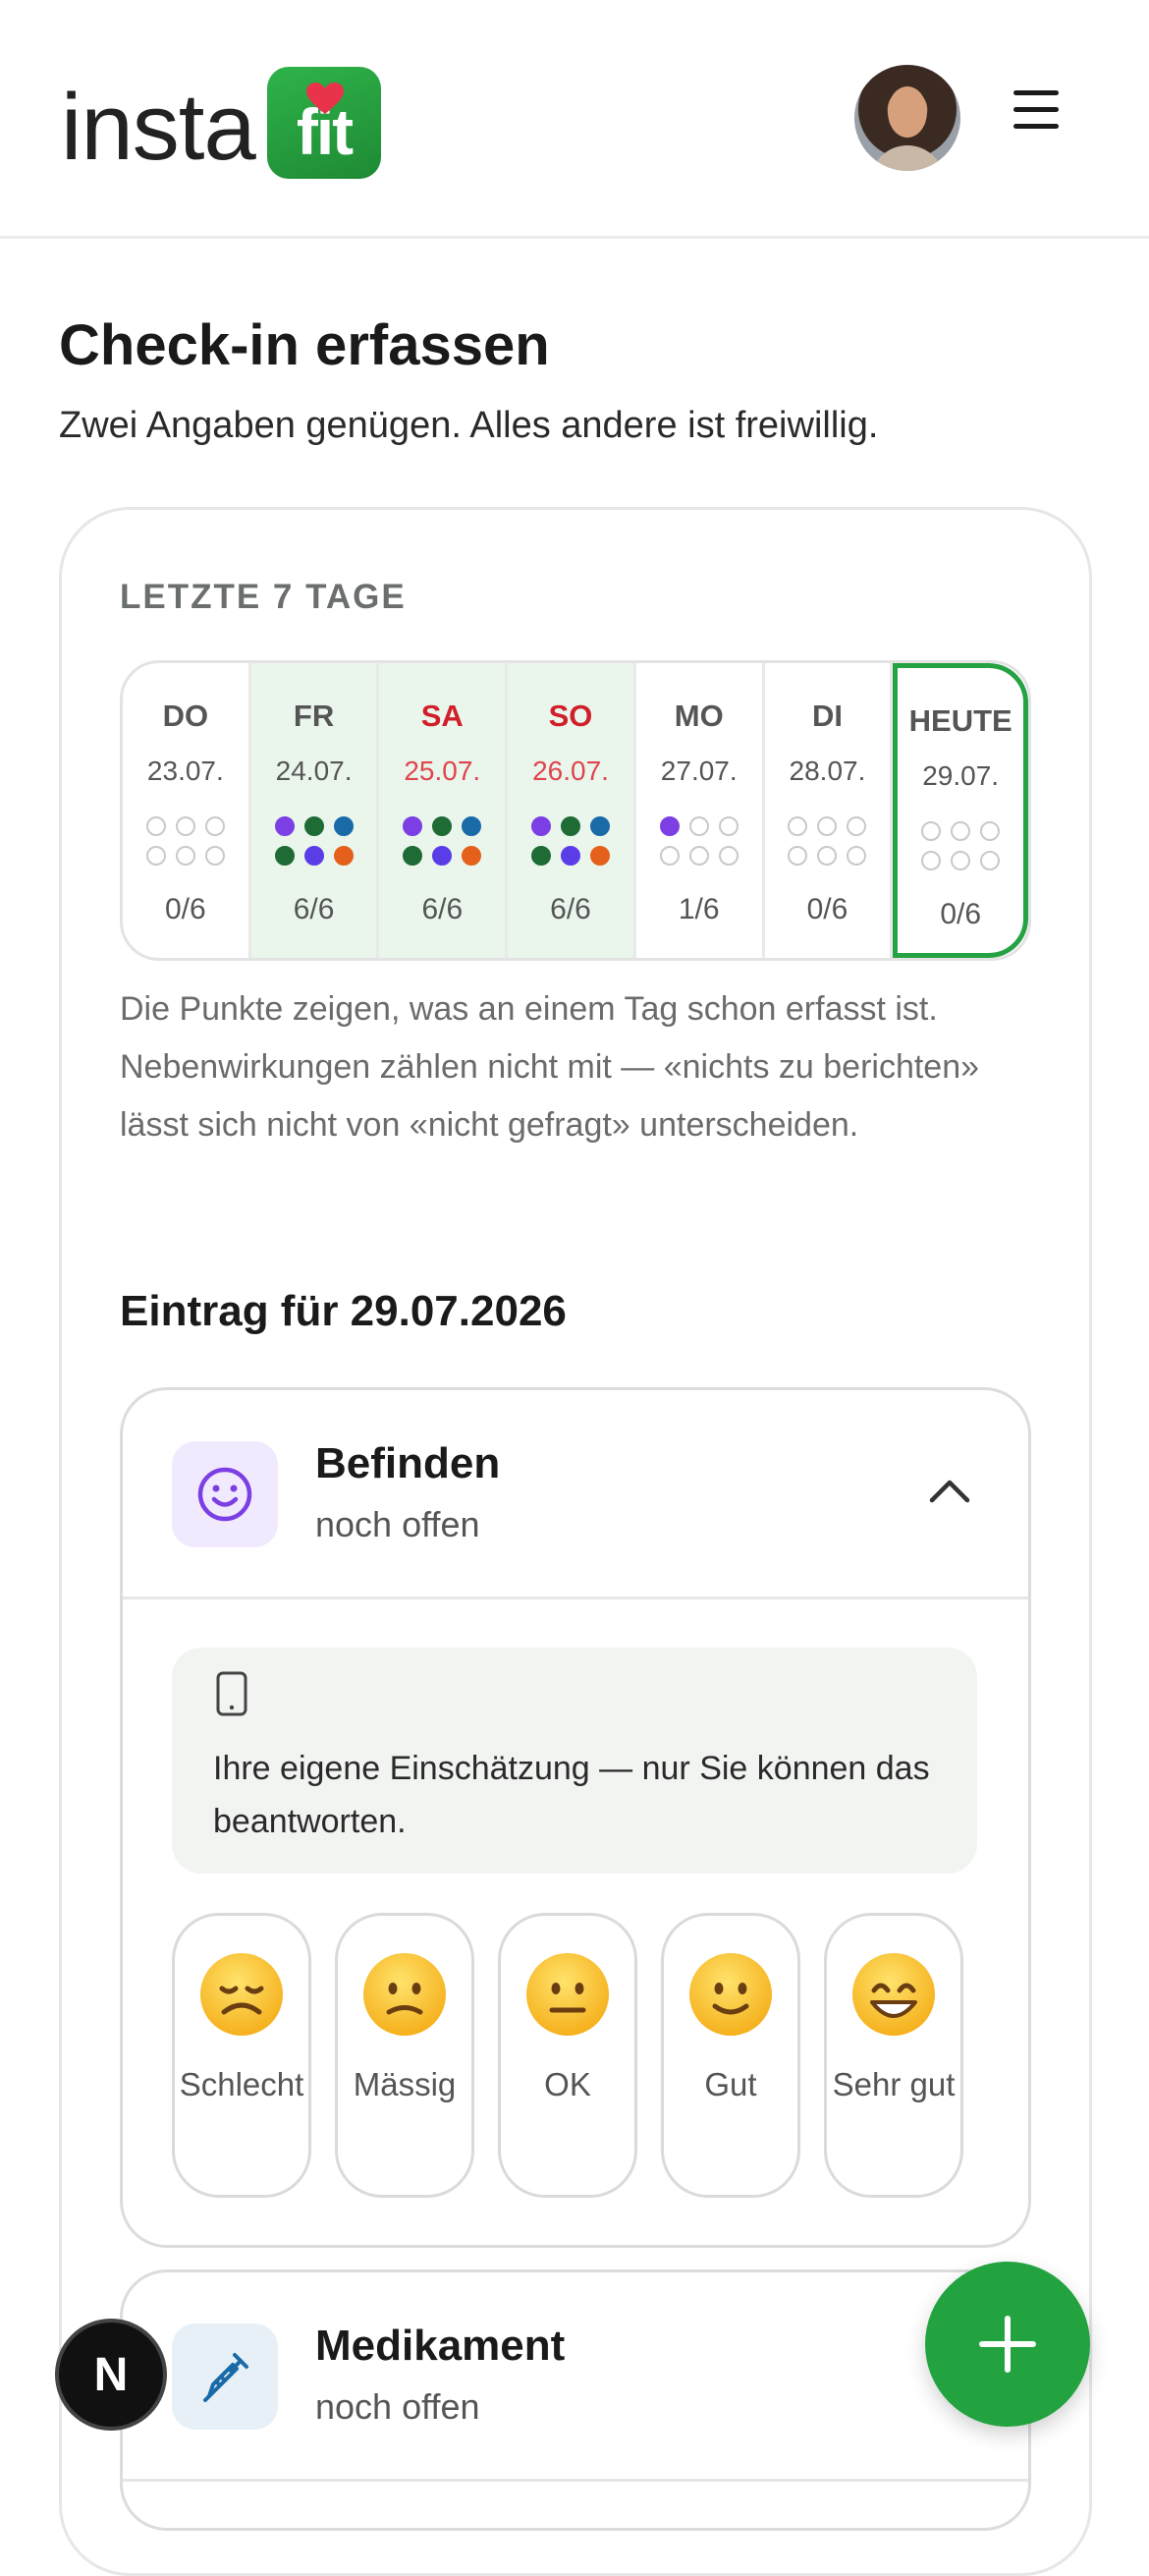  Describe the element at coordinates (1036, 116) in the screenshot. I see `hamburger-menu-icon` at that location.